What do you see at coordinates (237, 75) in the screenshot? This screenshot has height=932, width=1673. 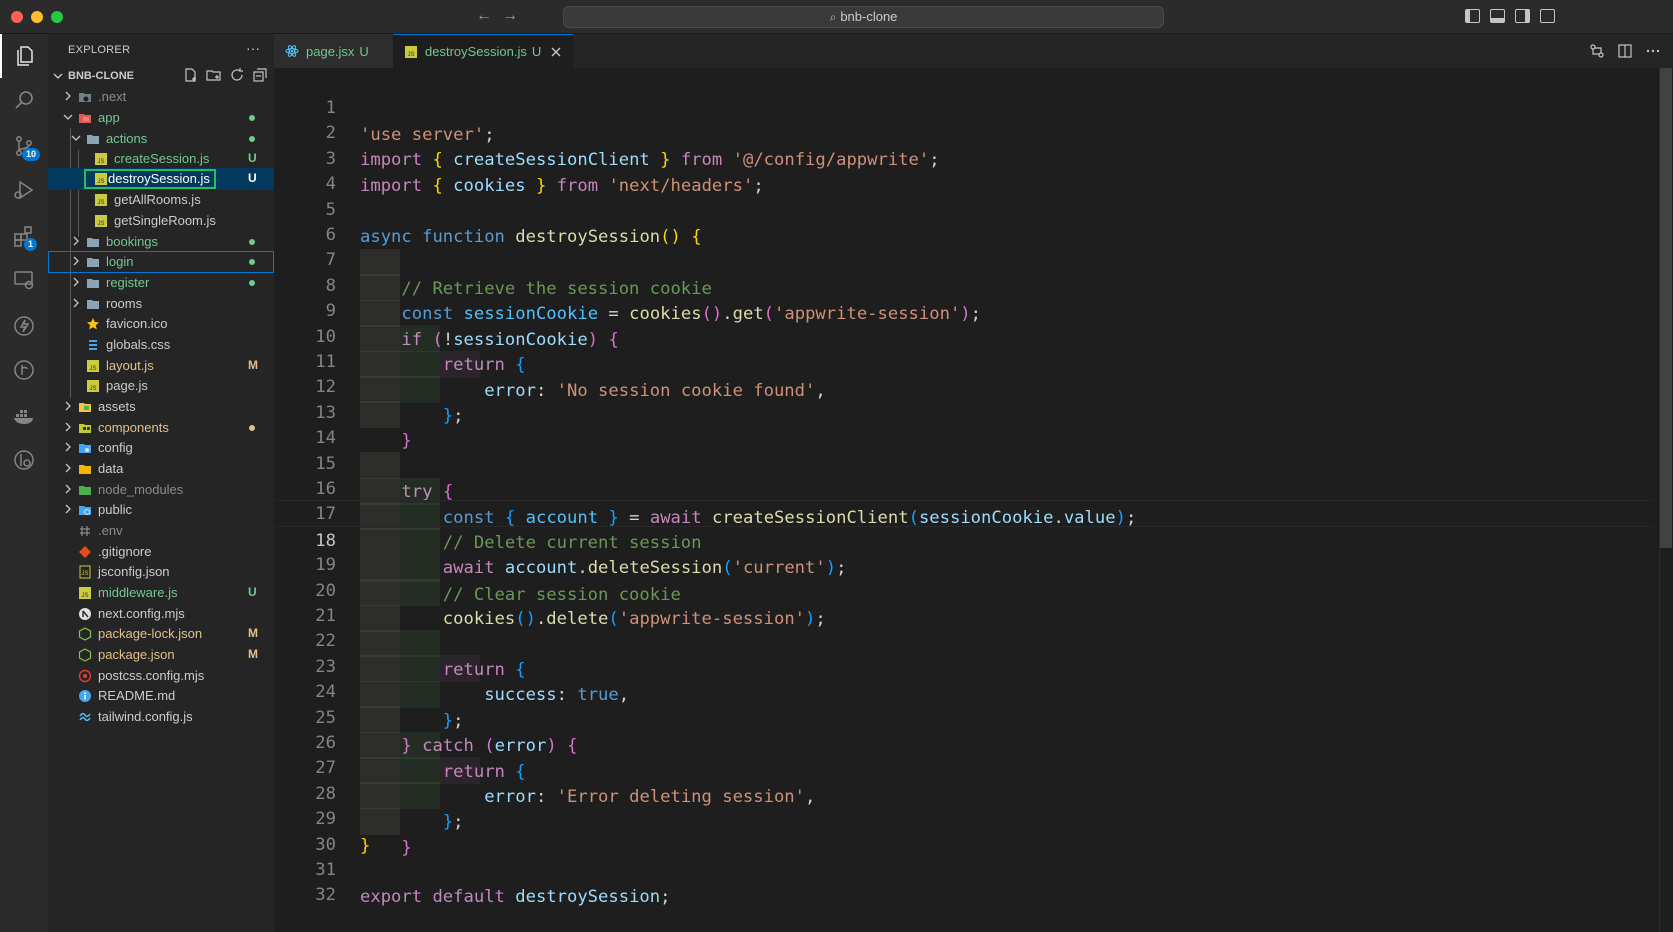 I see `refresh-icon` at bounding box center [237, 75].